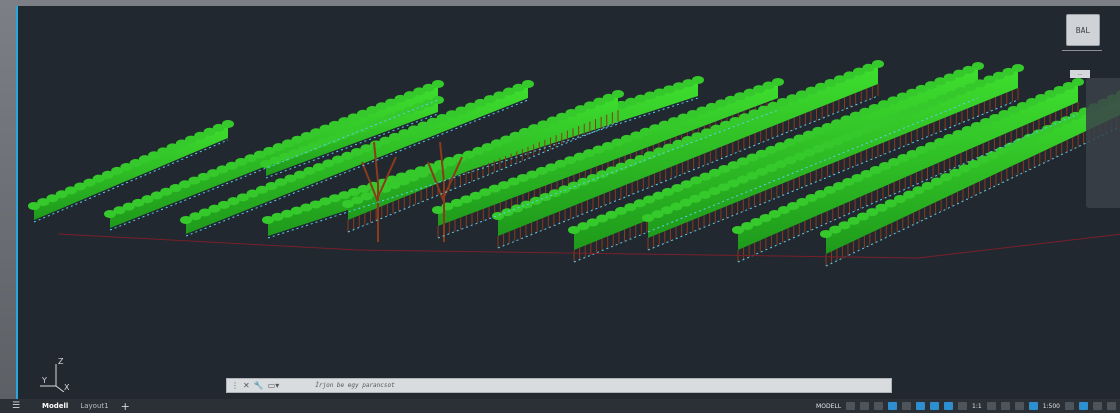 The image size is (1120, 413). I want to click on ucs-y-label: Y, so click(44, 380).